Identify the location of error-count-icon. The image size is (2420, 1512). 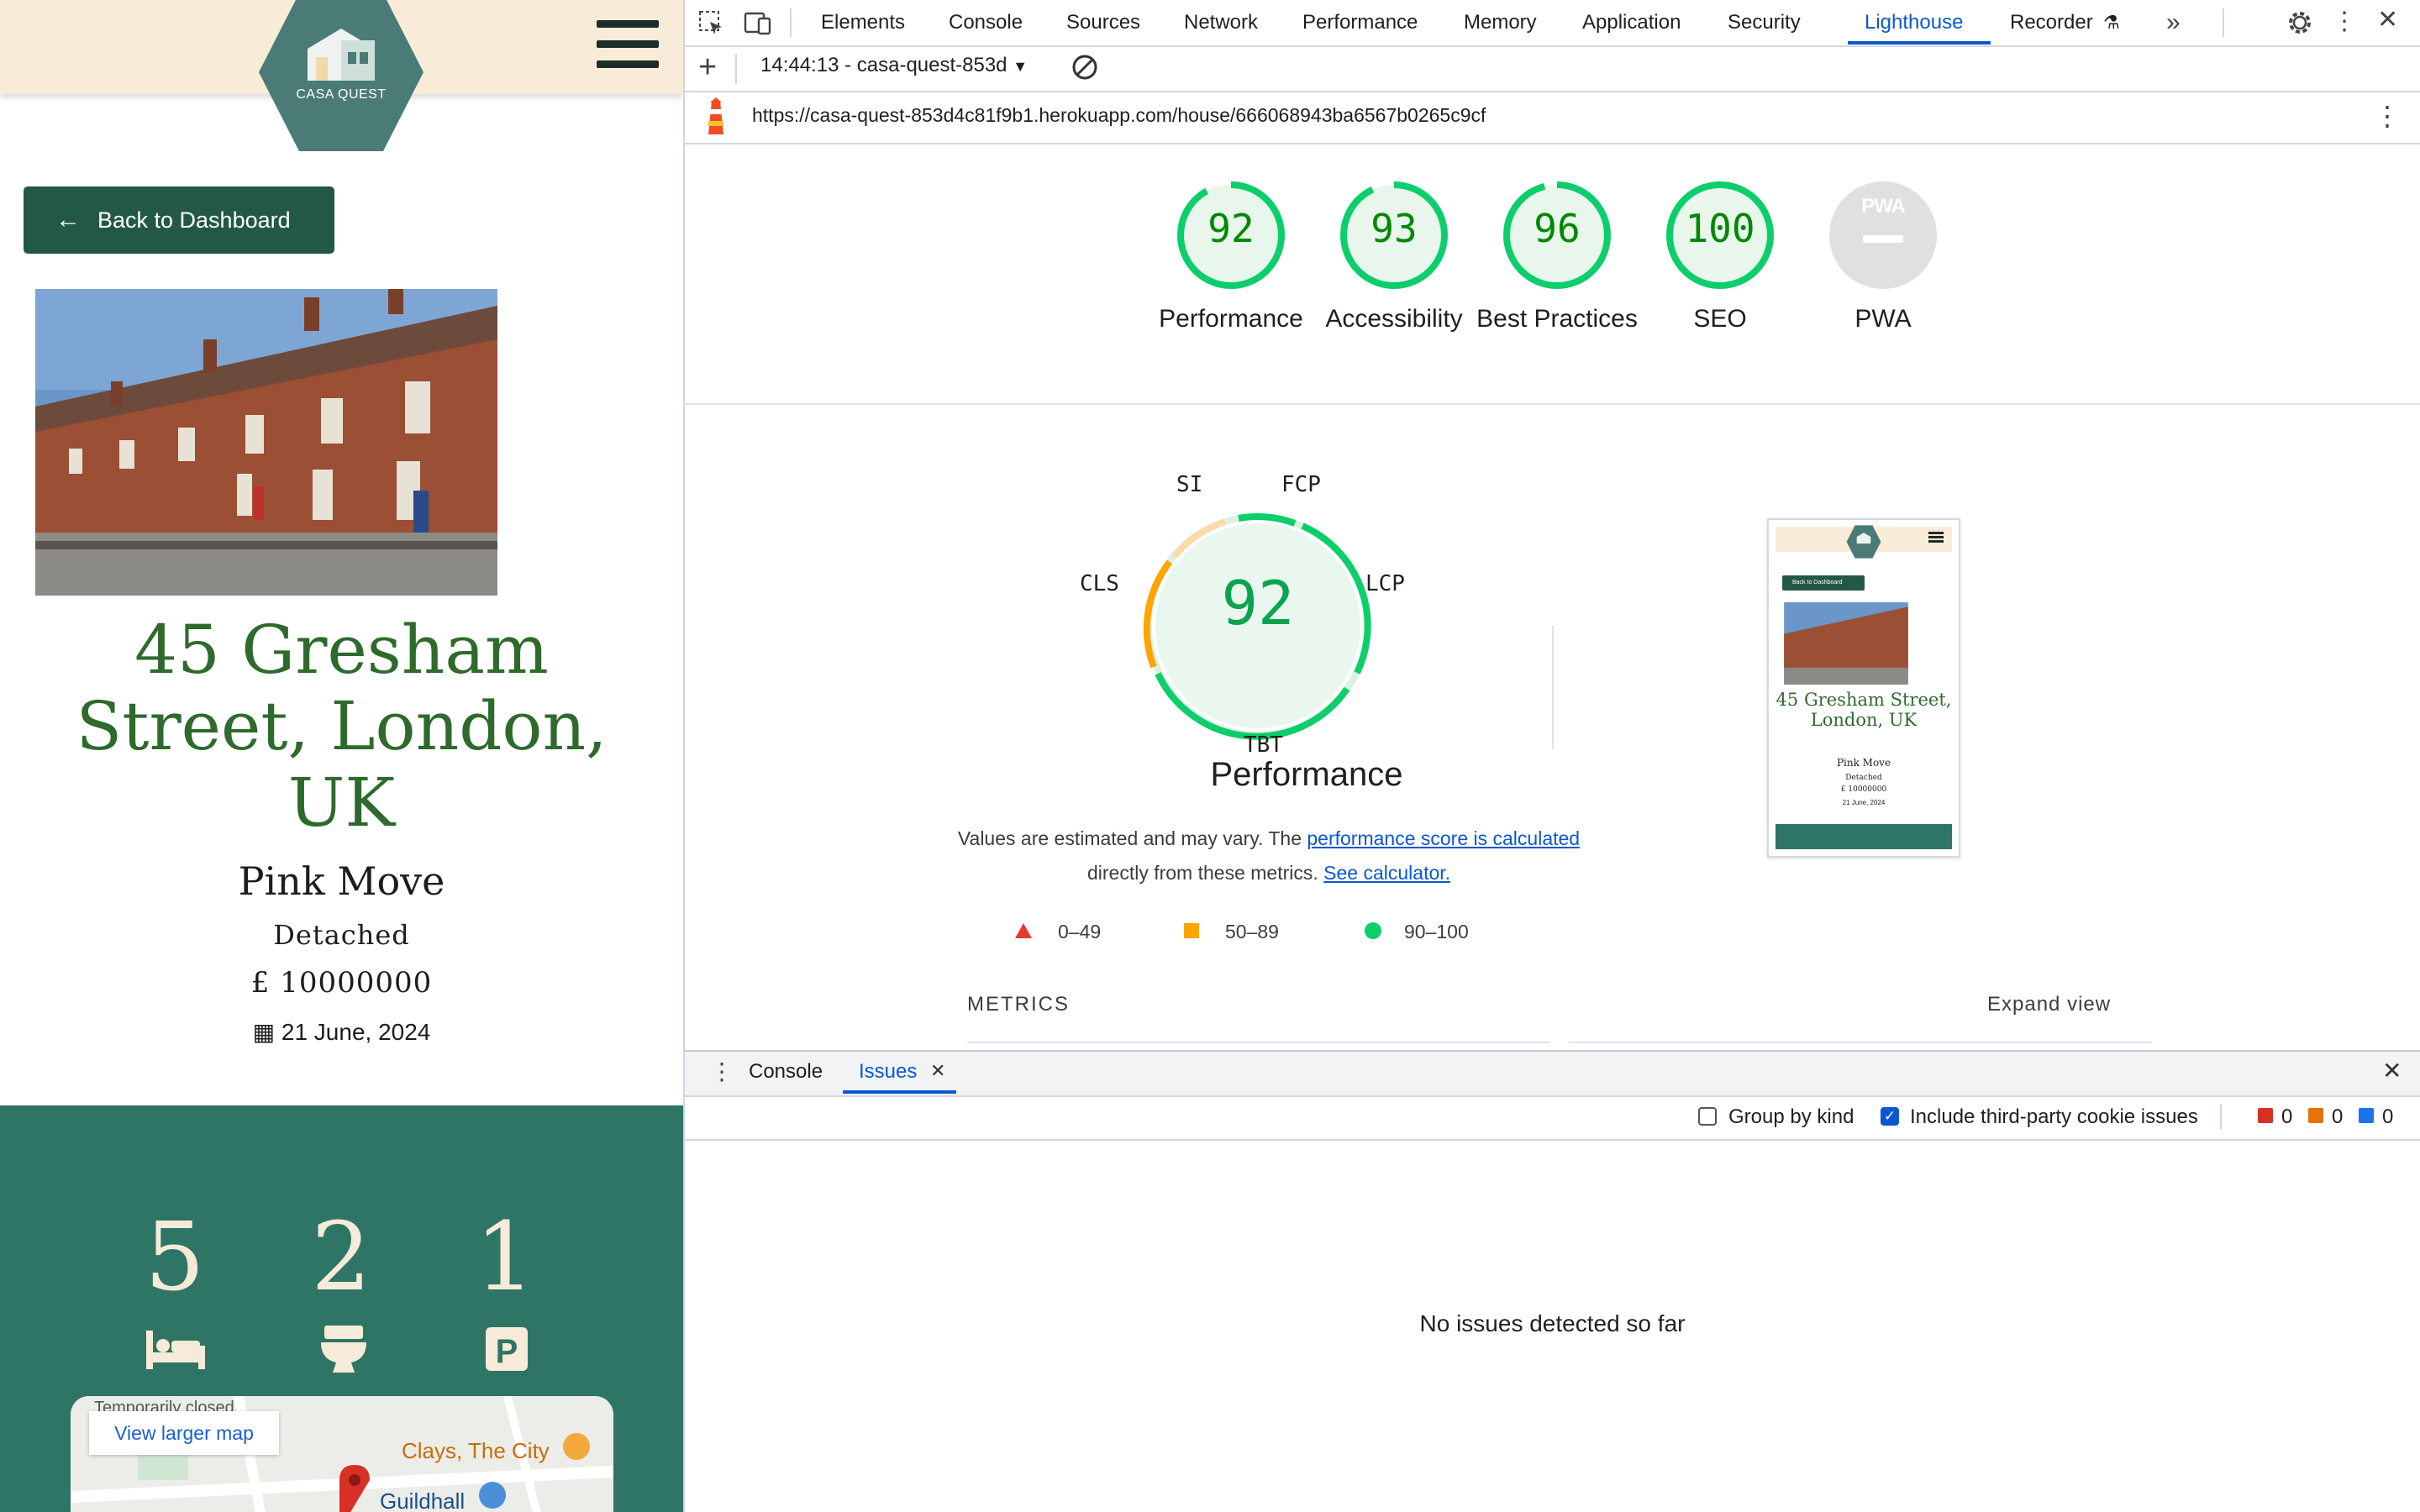
(2266, 1115).